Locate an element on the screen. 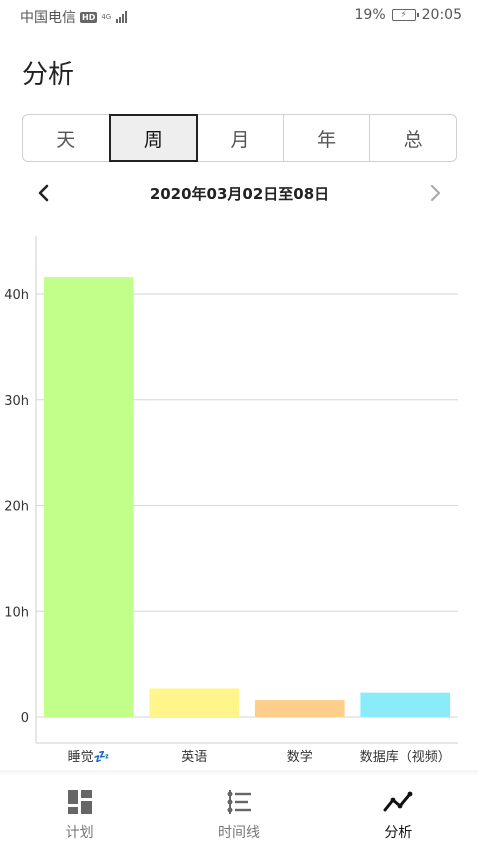 This screenshot has width=478, height=850. period-selector: 天 周 月 年 总 is located at coordinates (239, 138).